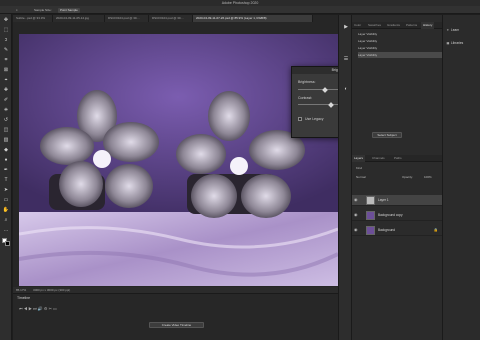 This screenshot has height=340, width=480. What do you see at coordinates (6, 70) in the screenshot?
I see `frame-tool-icon: ⊠` at bounding box center [6, 70].